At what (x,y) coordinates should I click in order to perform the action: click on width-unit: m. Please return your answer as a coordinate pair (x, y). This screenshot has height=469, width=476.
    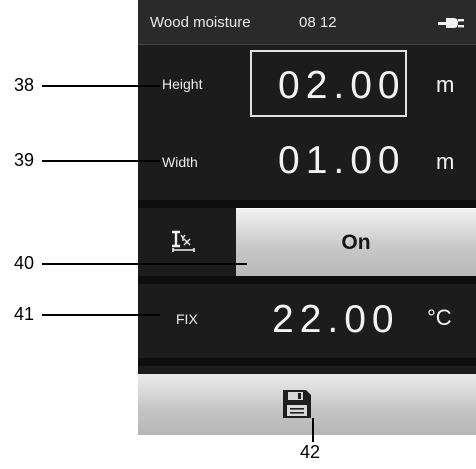
    Looking at the image, I should click on (445, 161).